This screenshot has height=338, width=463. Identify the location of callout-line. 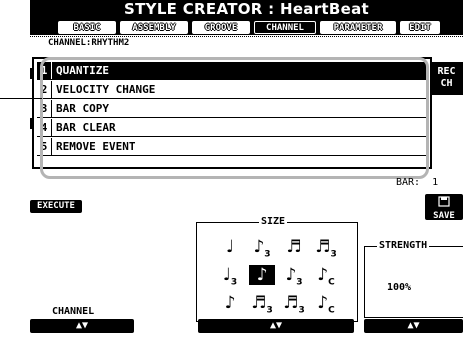
(21, 98).